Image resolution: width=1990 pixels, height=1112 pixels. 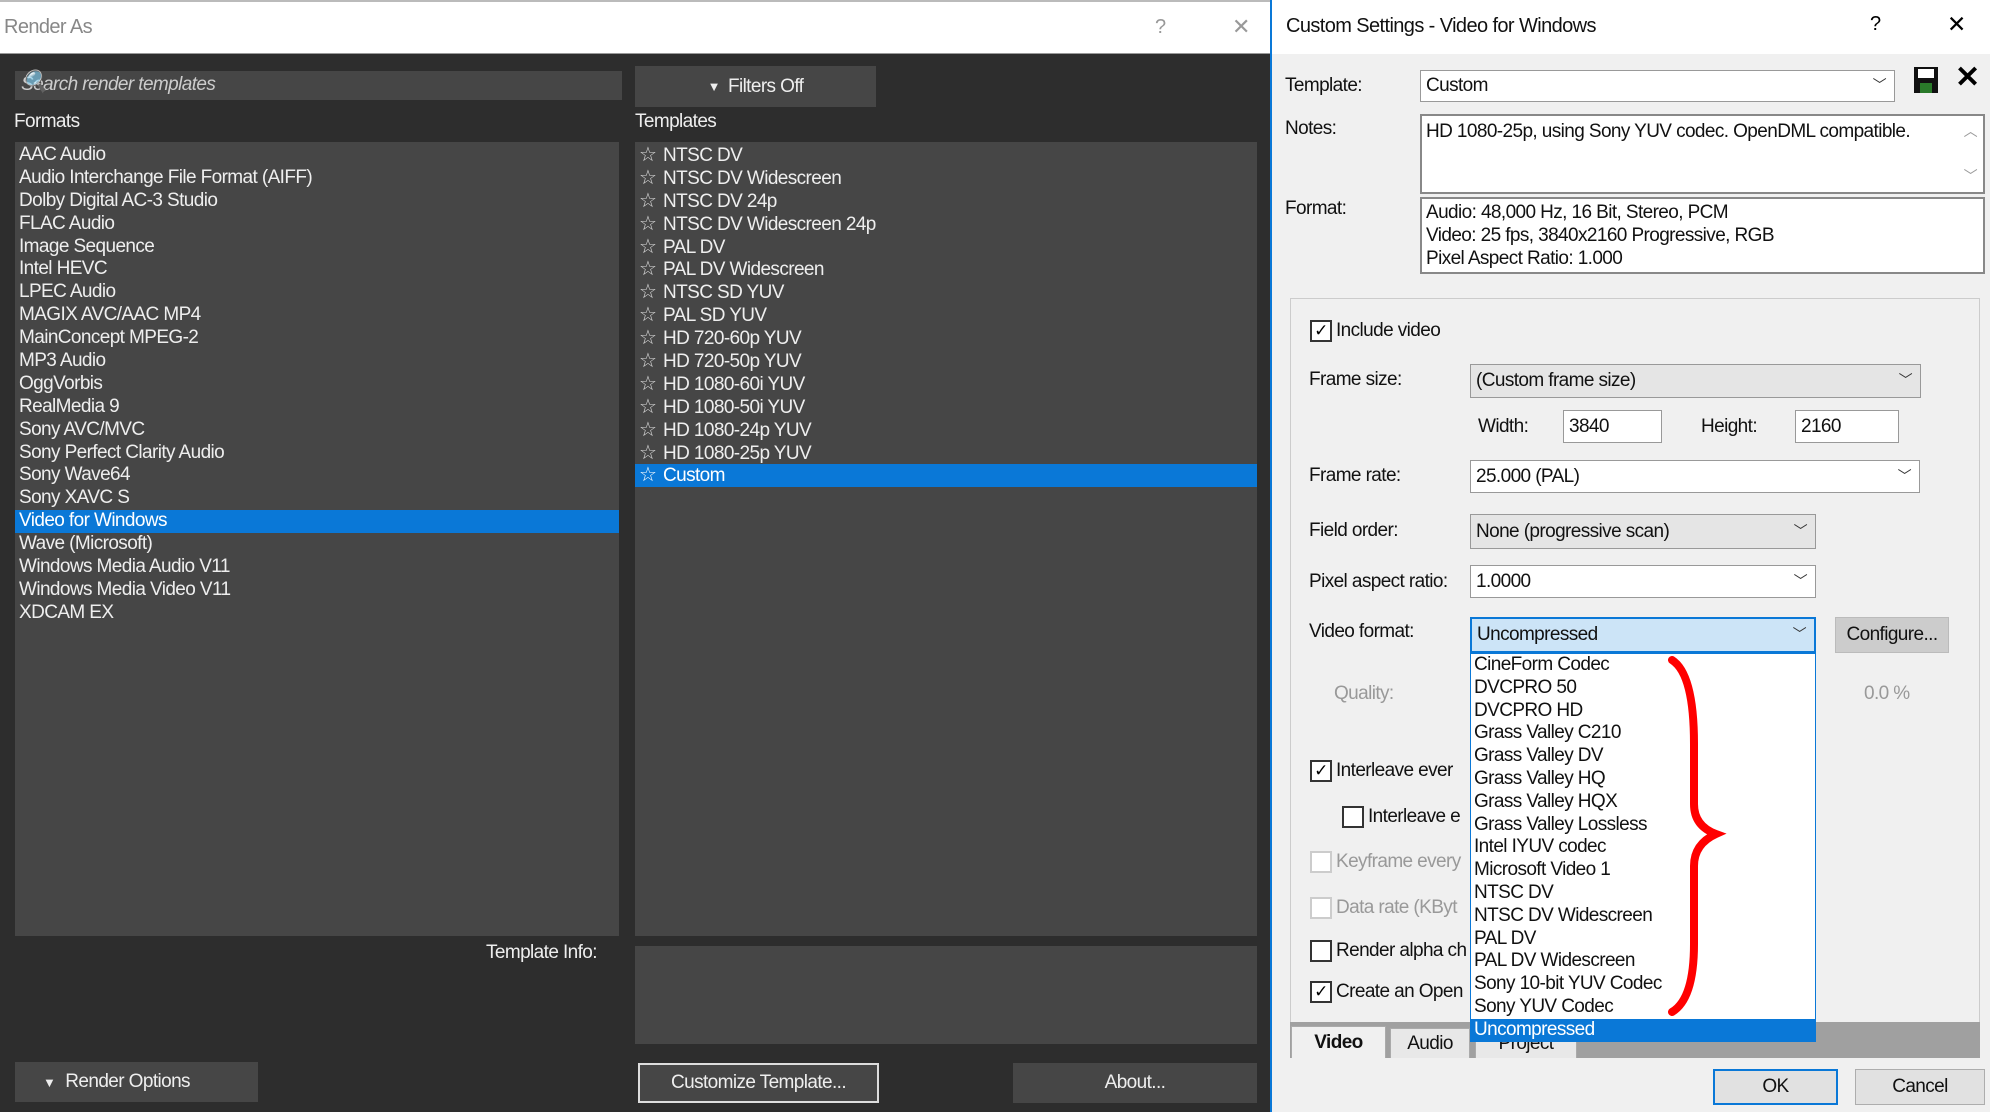 What do you see at coordinates (946, 338) in the screenshot?
I see `template-item: ☆ HD 720-60p YUV` at bounding box center [946, 338].